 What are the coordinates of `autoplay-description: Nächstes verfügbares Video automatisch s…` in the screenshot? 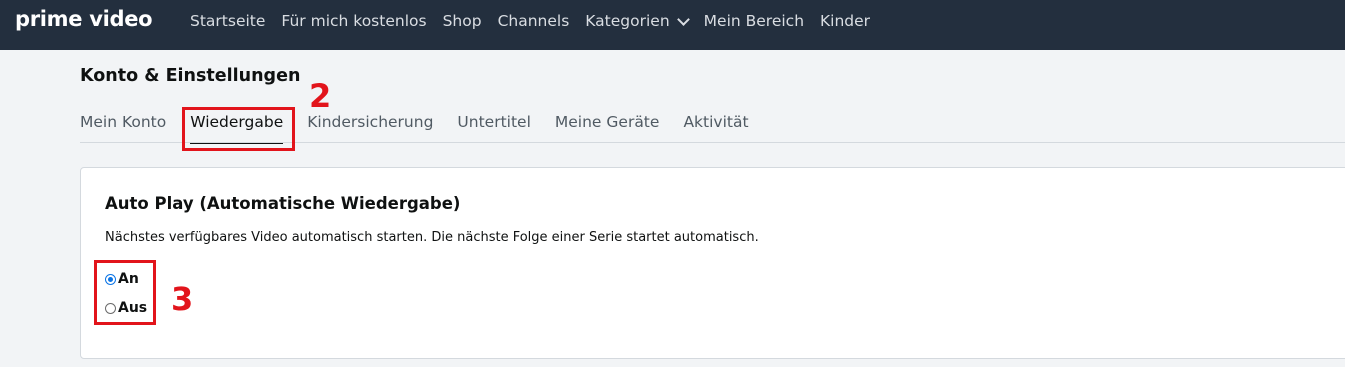 It's located at (432, 237).